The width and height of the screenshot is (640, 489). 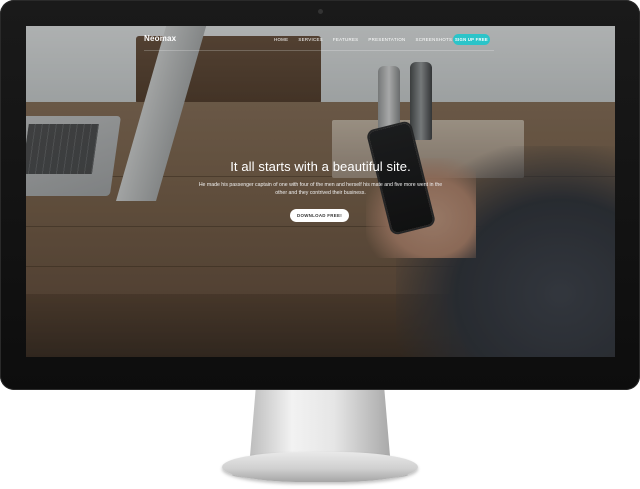 I want to click on signup-button: SIGN UP FREE, so click(x=471, y=39).